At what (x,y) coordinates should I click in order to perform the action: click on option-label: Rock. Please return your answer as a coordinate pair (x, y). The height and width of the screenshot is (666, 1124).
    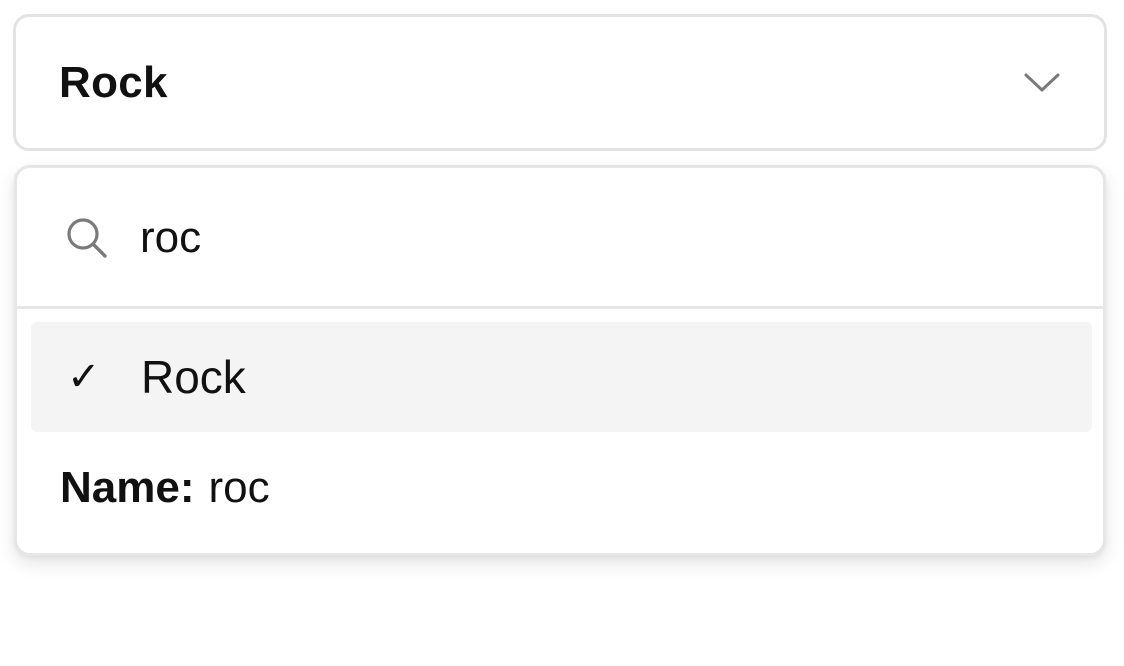
    Looking at the image, I should click on (193, 377).